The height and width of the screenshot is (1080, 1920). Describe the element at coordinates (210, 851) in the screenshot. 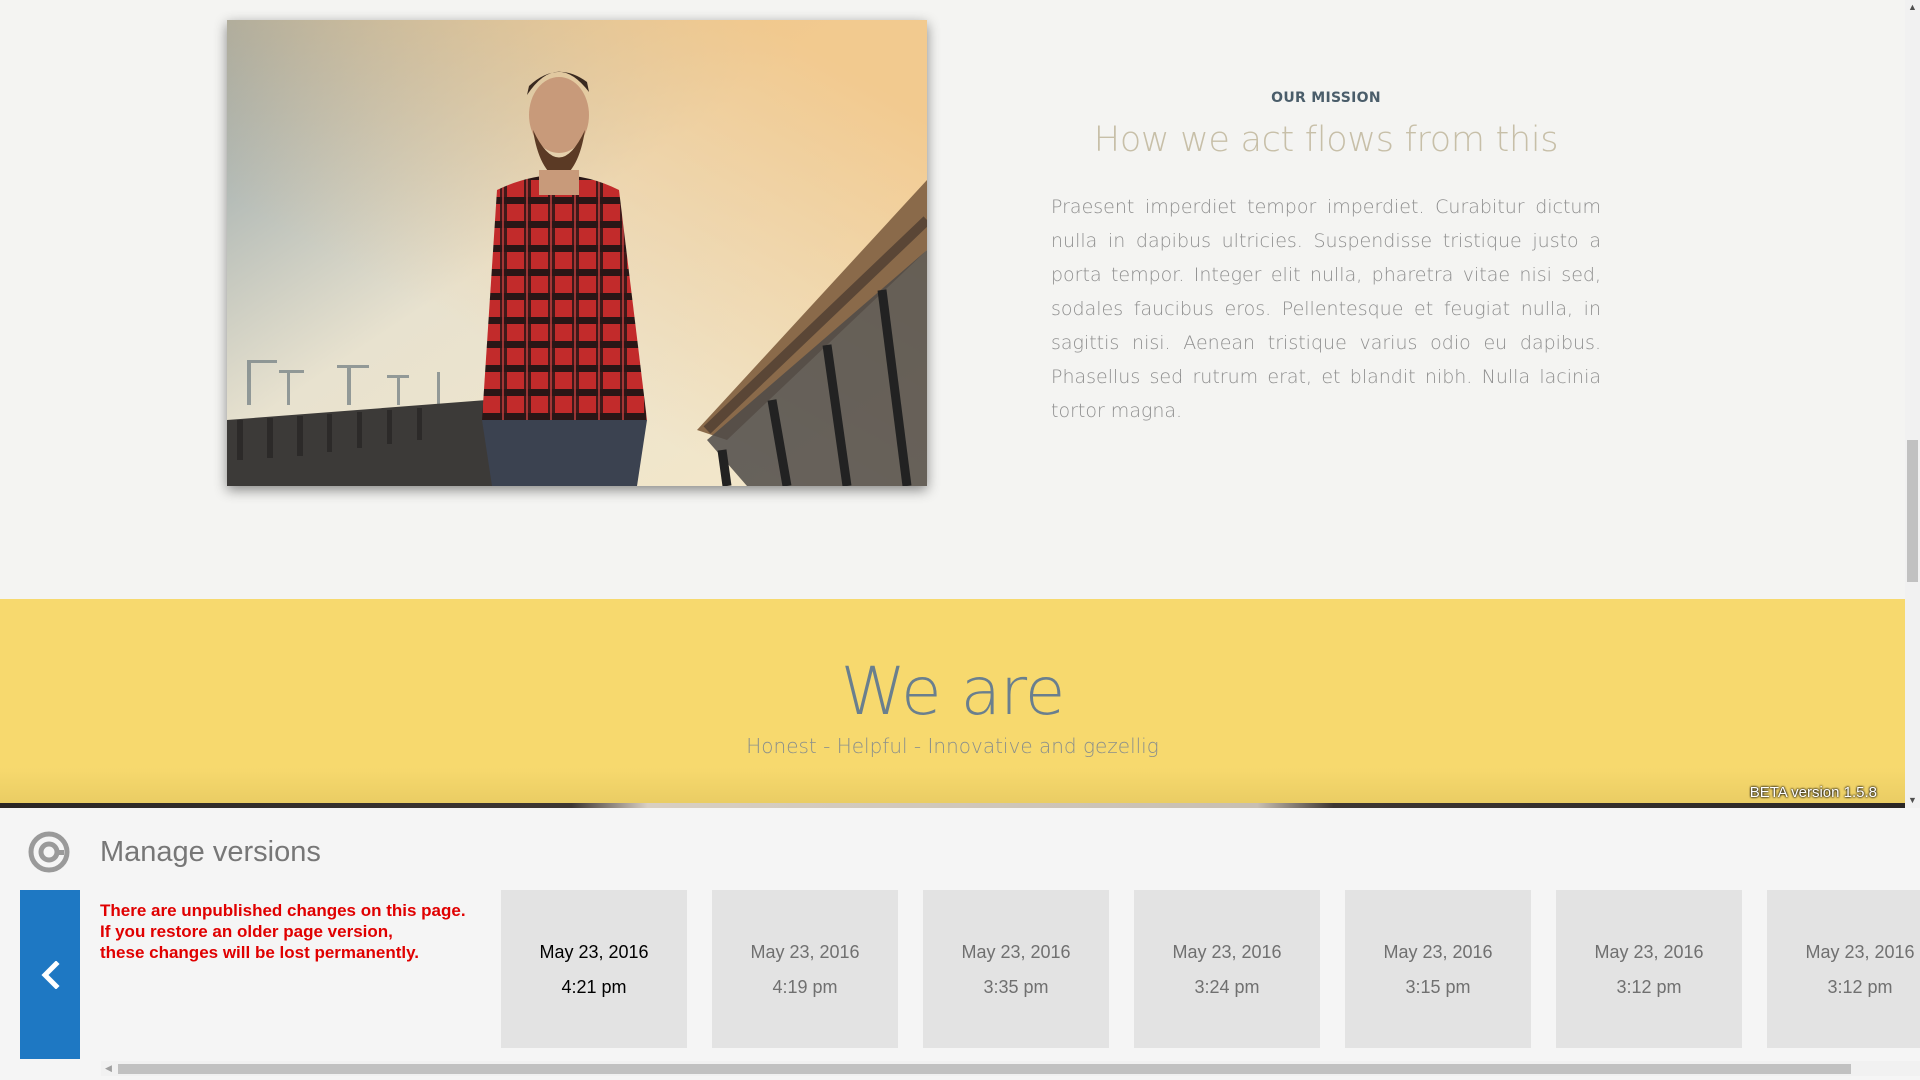

I see `versions-title: Manage versions` at that location.